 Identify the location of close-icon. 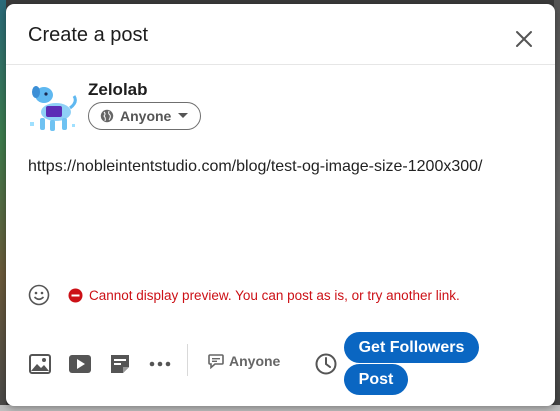
(524, 39).